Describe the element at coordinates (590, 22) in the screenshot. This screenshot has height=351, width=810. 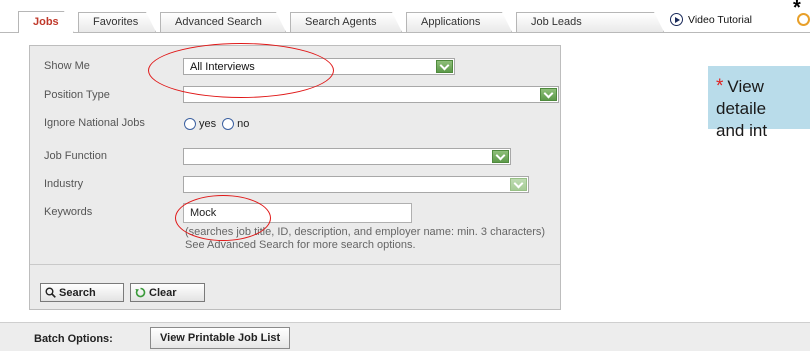
I see `tab-job-leads: Job Leads` at that location.